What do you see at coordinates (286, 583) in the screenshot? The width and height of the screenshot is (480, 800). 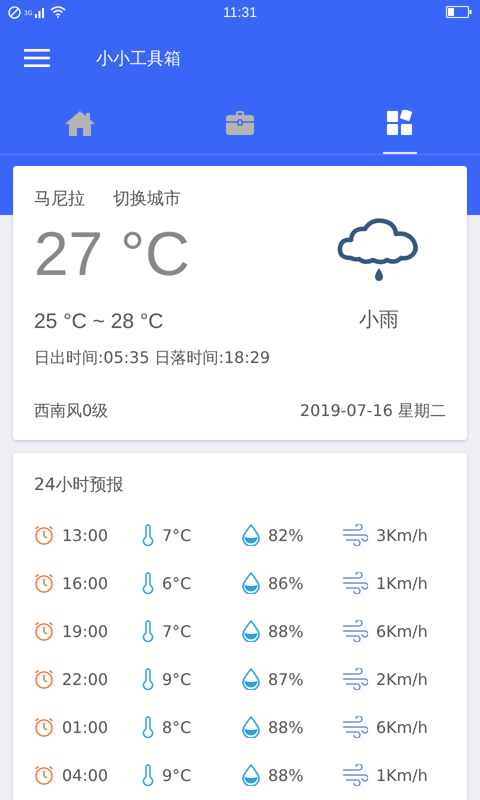 I see `forecast-humidity: 86%` at bounding box center [286, 583].